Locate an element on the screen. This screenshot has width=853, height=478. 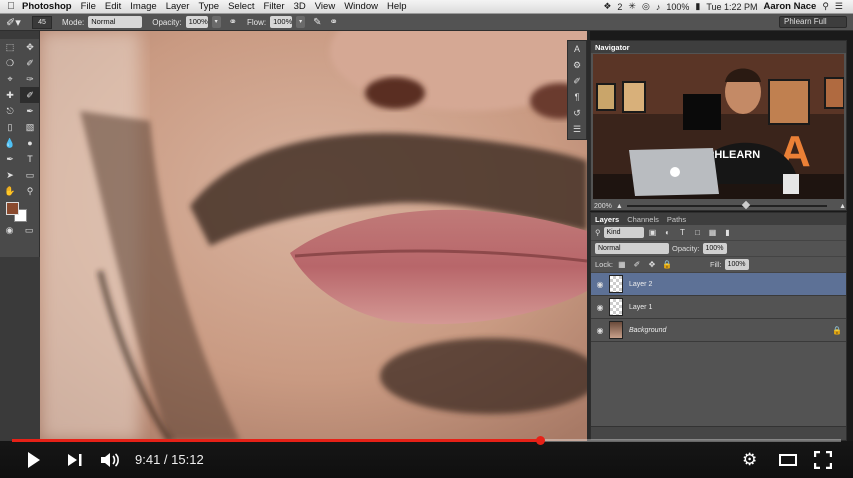
lock-all-icon: 🔒 is located at coordinates (667, 264).